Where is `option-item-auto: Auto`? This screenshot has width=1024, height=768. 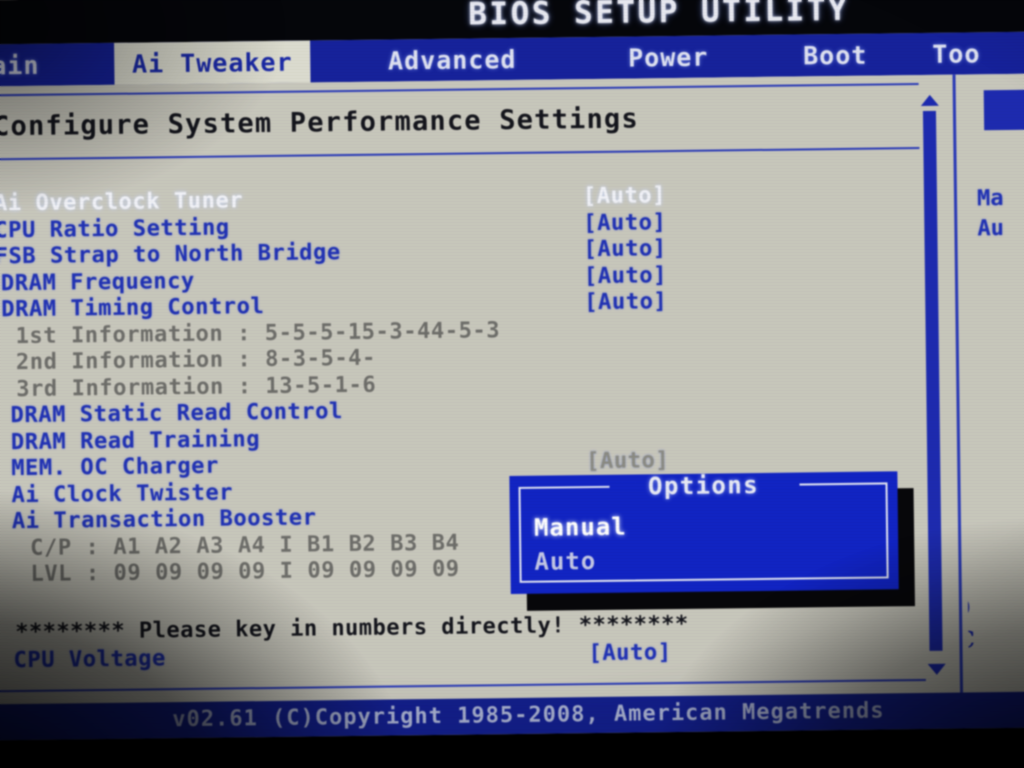 option-item-auto: Auto is located at coordinates (565, 561).